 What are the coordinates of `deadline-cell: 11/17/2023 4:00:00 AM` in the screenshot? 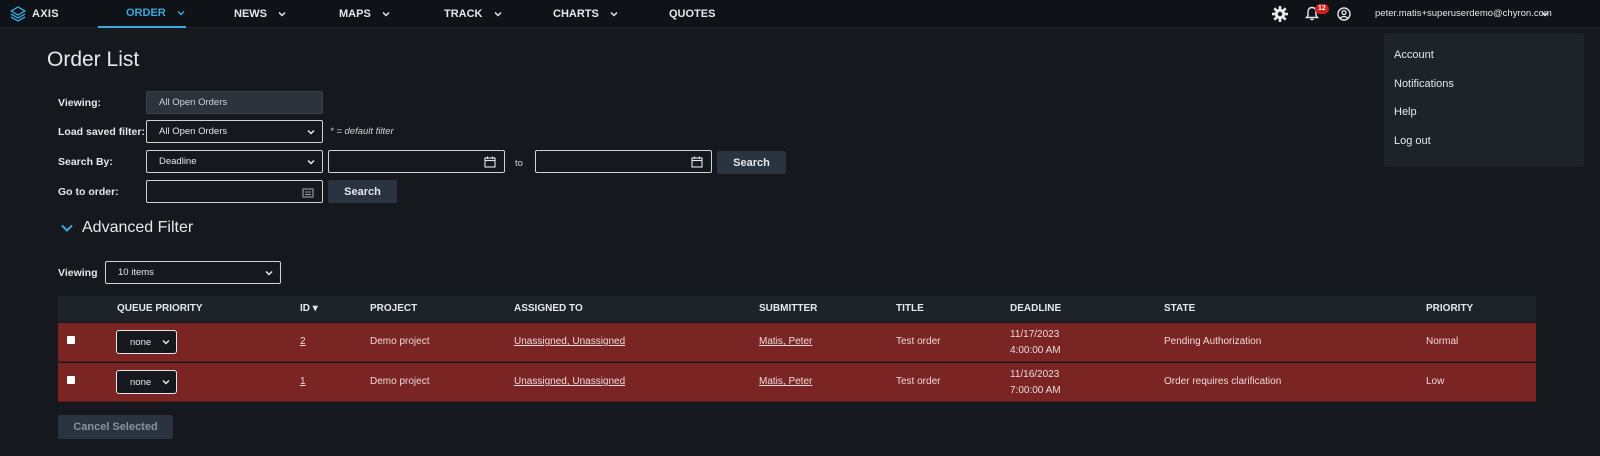 It's located at (1035, 343).